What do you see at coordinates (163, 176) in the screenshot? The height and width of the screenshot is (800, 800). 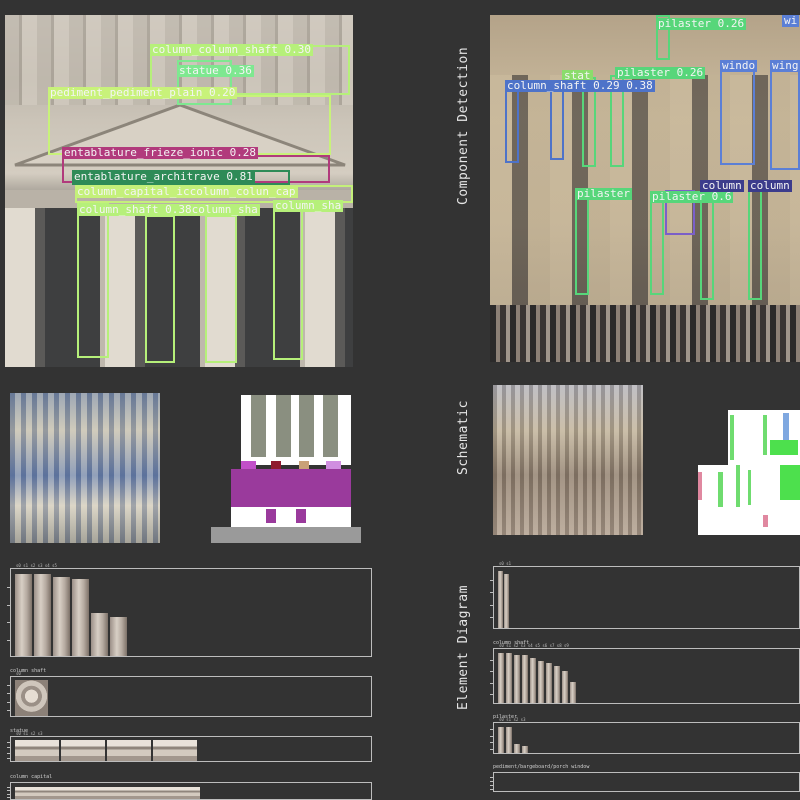 I see `det-label-left-4: entablature_architrave 0.81` at bounding box center [163, 176].